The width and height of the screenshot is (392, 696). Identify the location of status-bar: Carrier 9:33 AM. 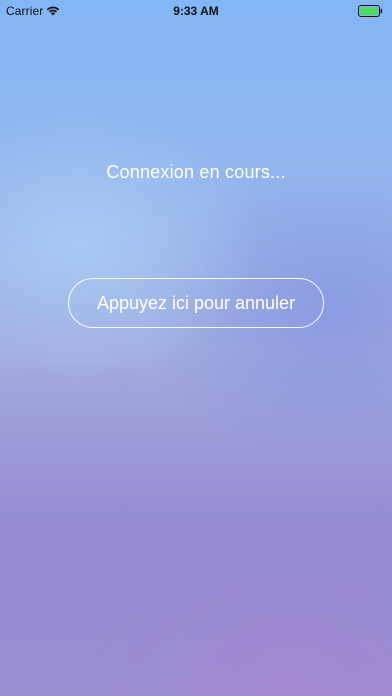
(196, 11).